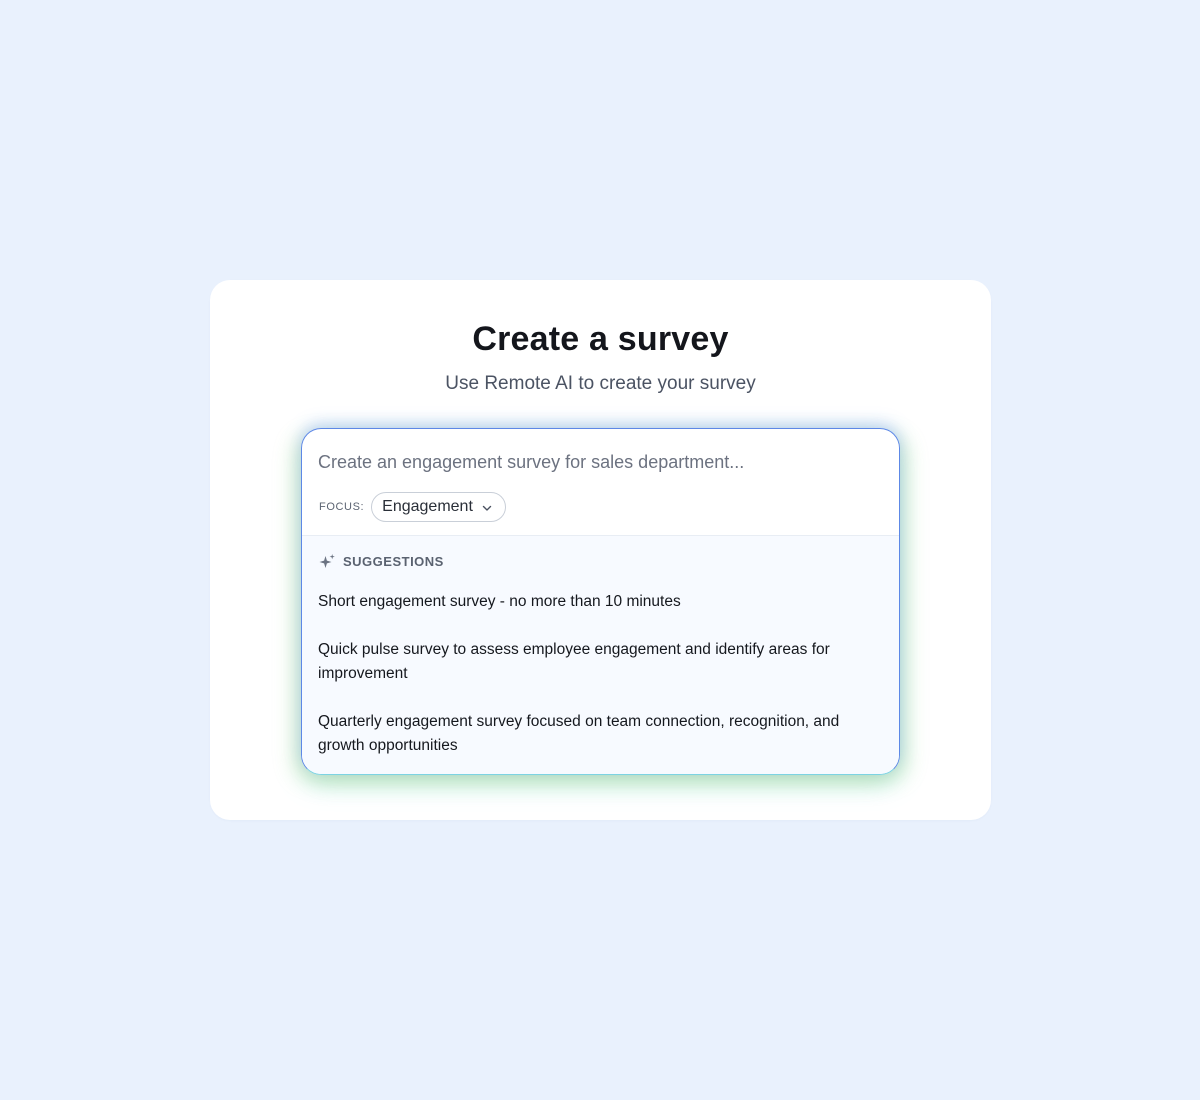 The image size is (1200, 1100). What do you see at coordinates (342, 507) in the screenshot?
I see `focus-label: FOCUS:` at bounding box center [342, 507].